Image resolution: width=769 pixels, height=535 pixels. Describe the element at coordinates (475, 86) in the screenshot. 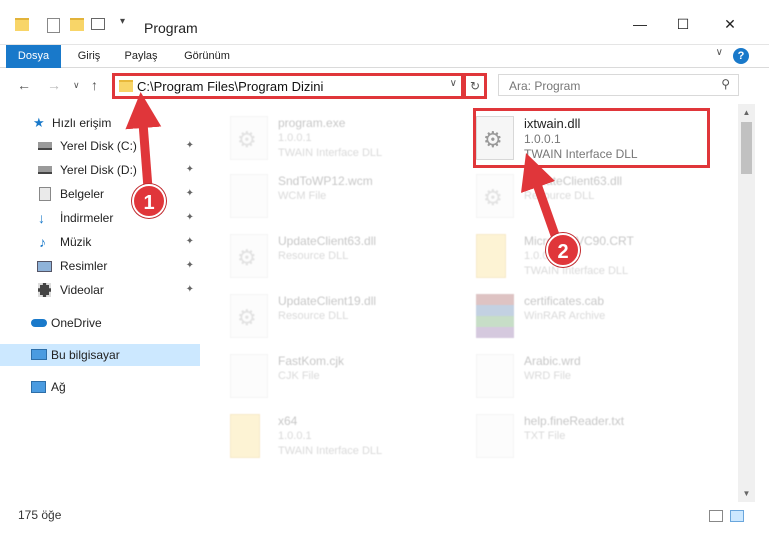

I see `refresh-button: ↻` at that location.